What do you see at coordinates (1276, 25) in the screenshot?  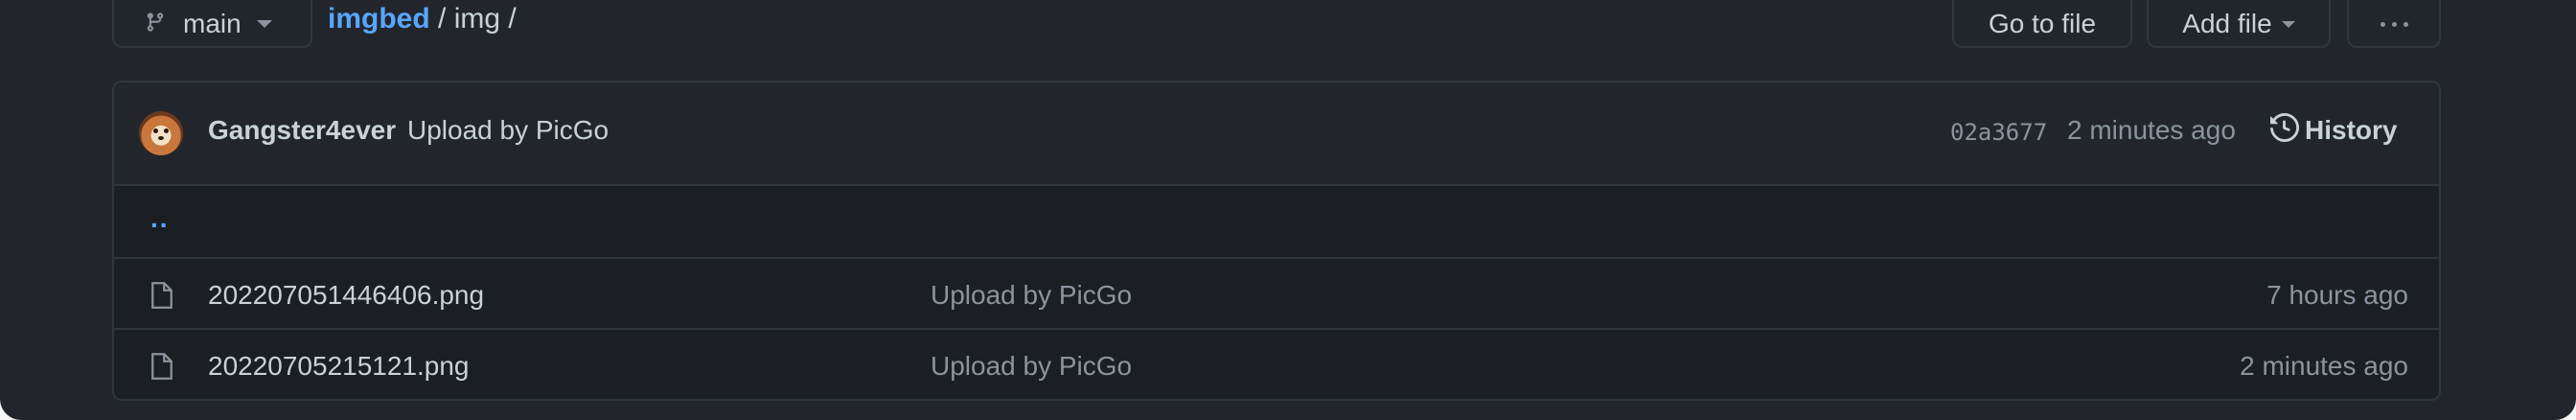 I see `file-navigation-bar: main imgbed / img / Go to file Add file` at bounding box center [1276, 25].